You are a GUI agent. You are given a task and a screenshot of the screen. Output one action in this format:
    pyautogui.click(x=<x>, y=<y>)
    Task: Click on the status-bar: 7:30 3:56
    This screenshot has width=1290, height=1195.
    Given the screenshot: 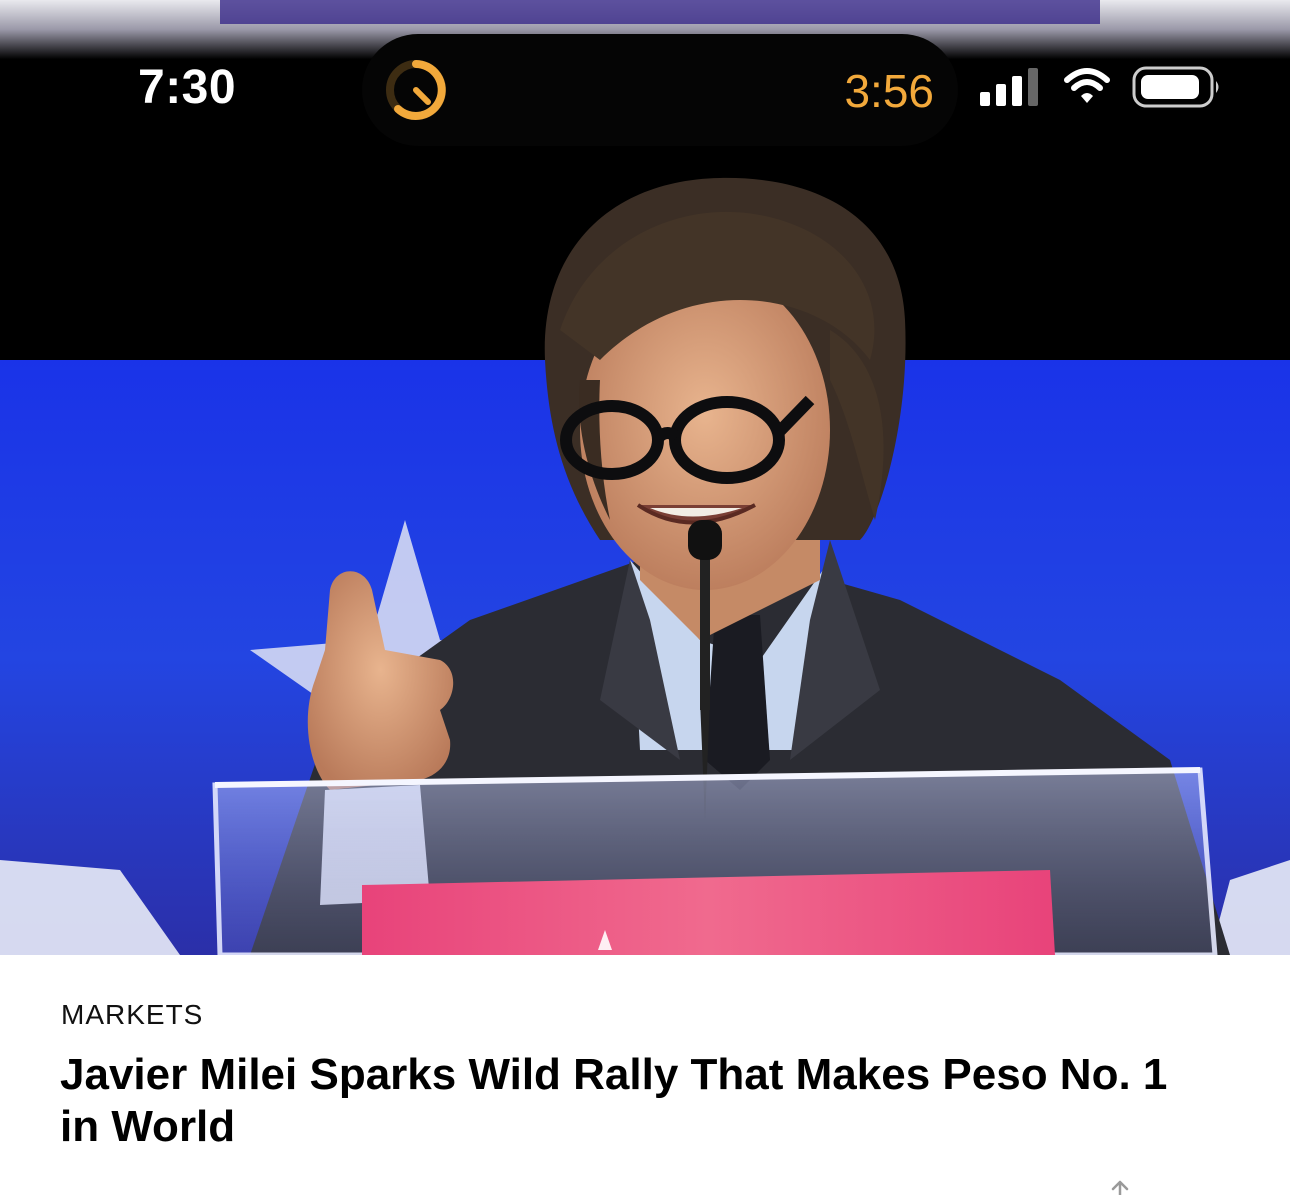 What is the action you would take?
    pyautogui.click(x=645, y=75)
    